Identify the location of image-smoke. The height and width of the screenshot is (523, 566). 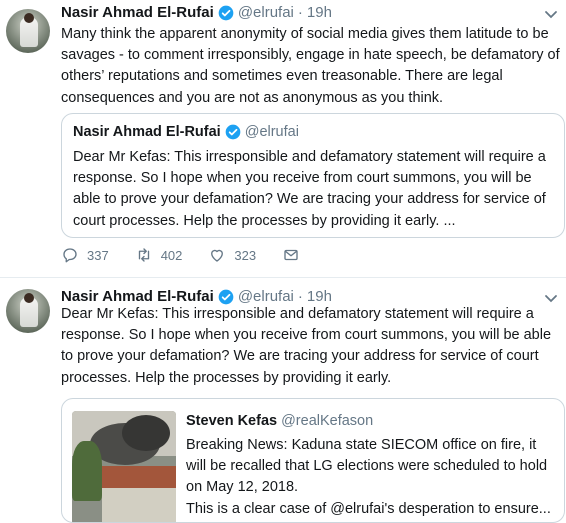
(146, 433).